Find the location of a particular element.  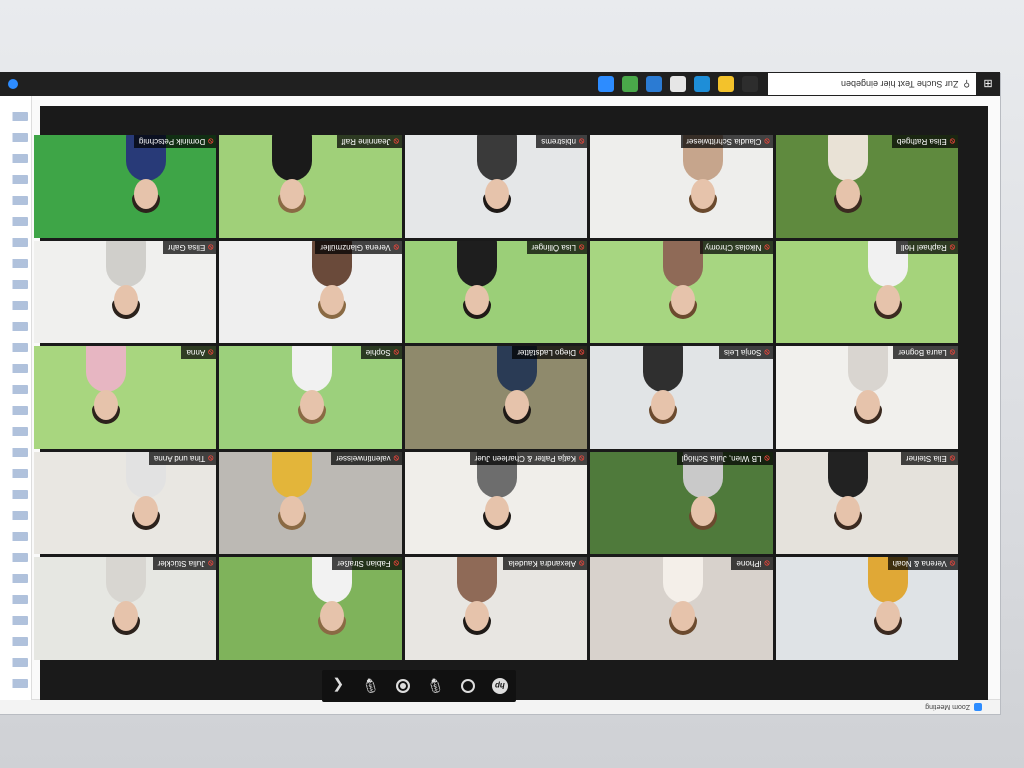

participant-tile: ⦸ Sophie is located at coordinates (310, 397).